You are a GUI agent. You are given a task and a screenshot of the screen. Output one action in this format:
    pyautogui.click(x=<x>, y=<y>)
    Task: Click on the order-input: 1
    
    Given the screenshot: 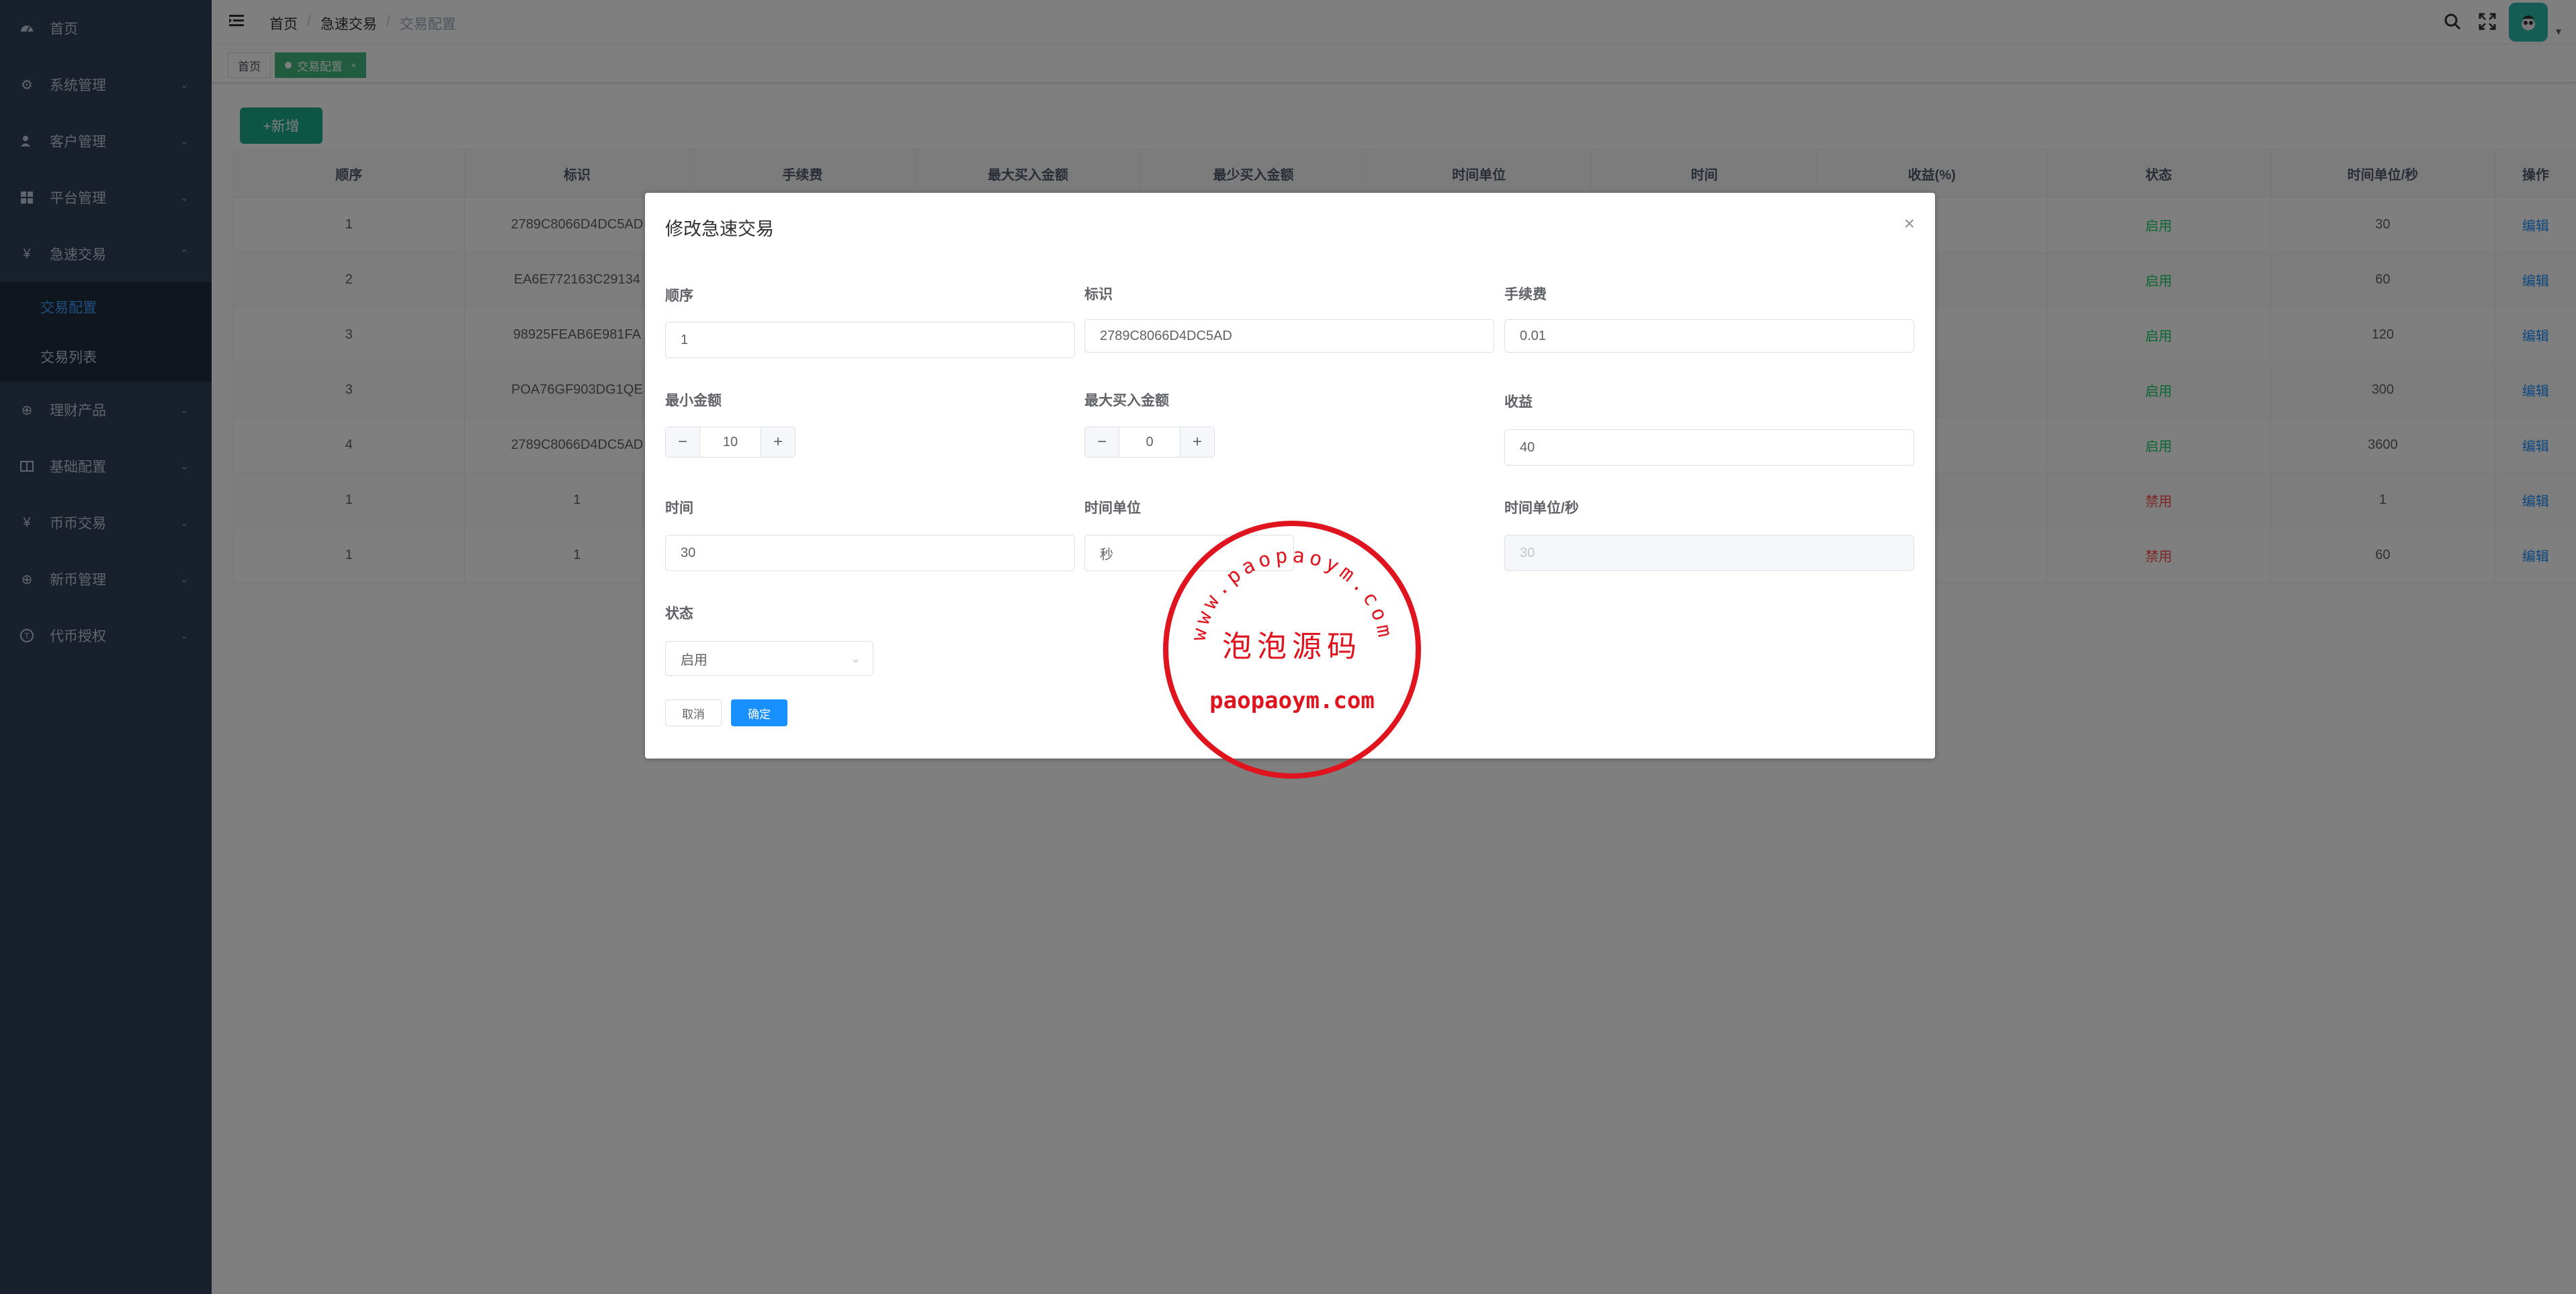 What is the action you would take?
    pyautogui.click(x=870, y=340)
    